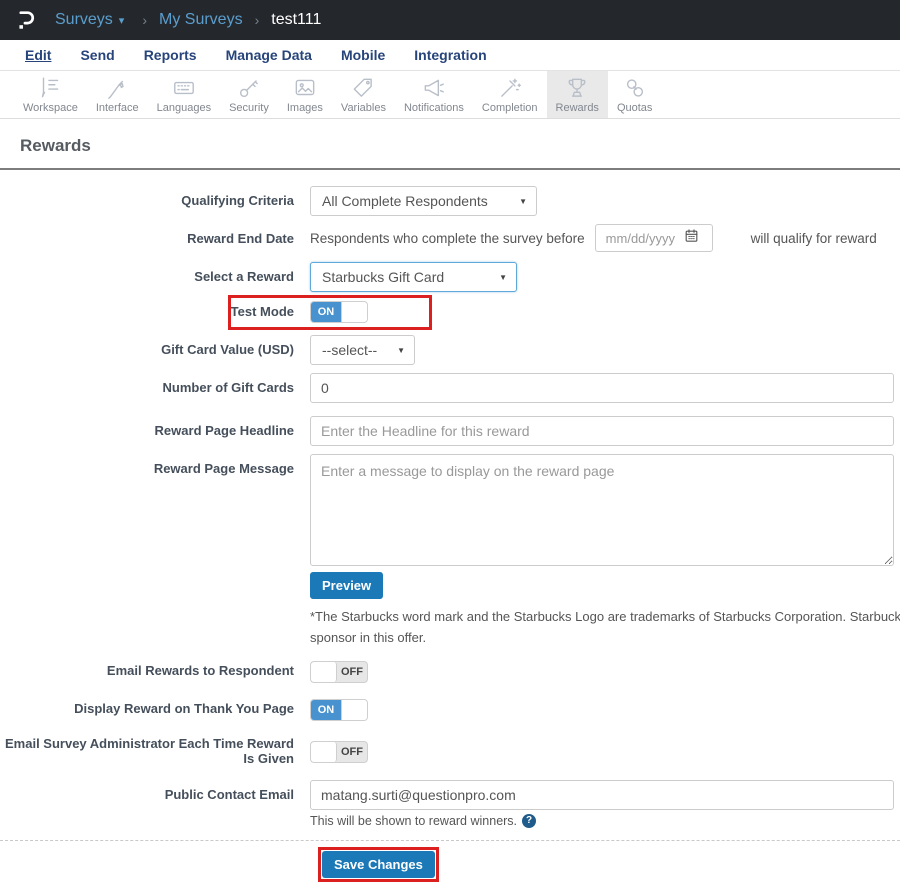 The image size is (900, 882). What do you see at coordinates (117, 88) in the screenshot?
I see `pen-icon` at bounding box center [117, 88].